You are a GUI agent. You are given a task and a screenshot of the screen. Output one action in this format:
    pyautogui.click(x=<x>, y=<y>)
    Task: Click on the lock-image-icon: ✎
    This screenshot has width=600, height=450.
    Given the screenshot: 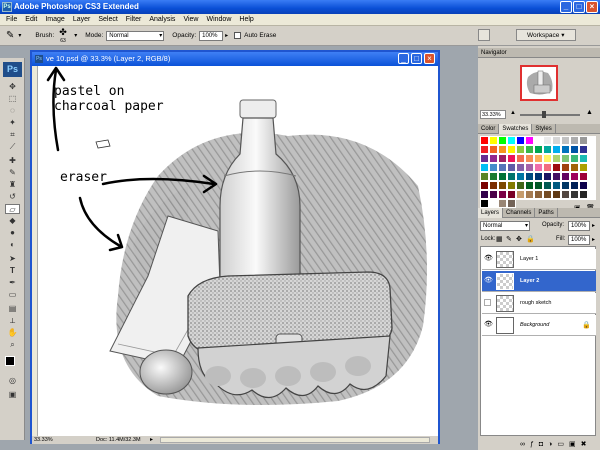 What is the action you would take?
    pyautogui.click(x=509, y=239)
    